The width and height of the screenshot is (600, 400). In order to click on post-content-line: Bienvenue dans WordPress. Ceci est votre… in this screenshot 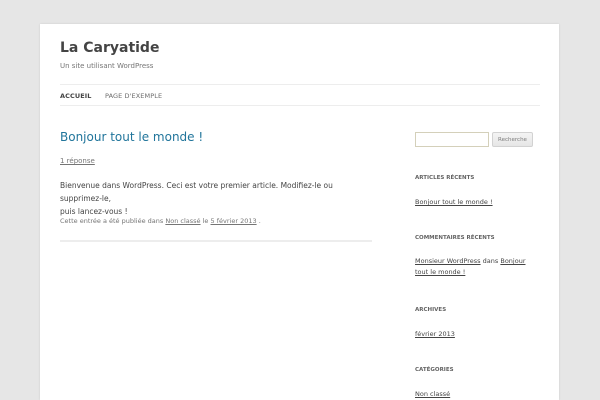, I will do `click(196, 192)`.